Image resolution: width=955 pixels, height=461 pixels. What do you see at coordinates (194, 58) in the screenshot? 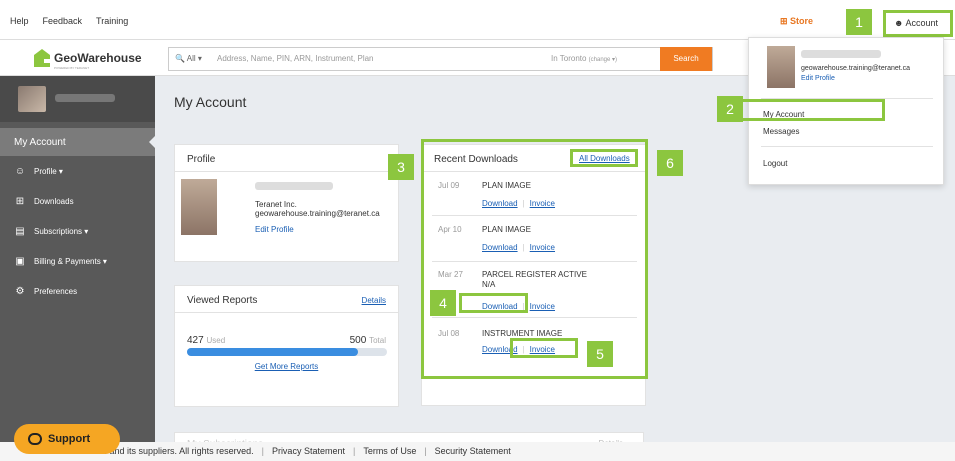
I see `scope-label: All ▾` at bounding box center [194, 58].